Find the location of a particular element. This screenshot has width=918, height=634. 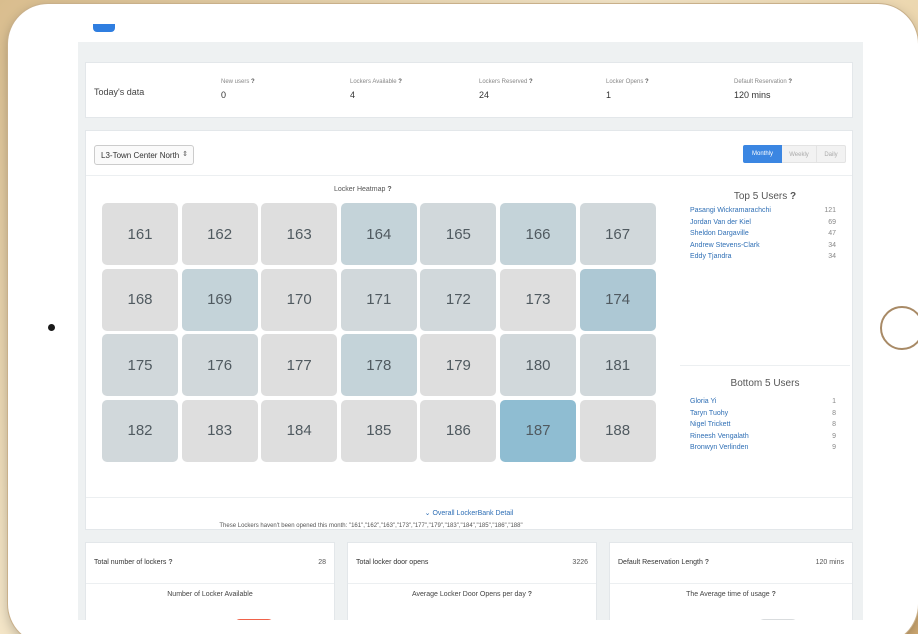

locker-cell-183: 183 is located at coordinates (219, 430).